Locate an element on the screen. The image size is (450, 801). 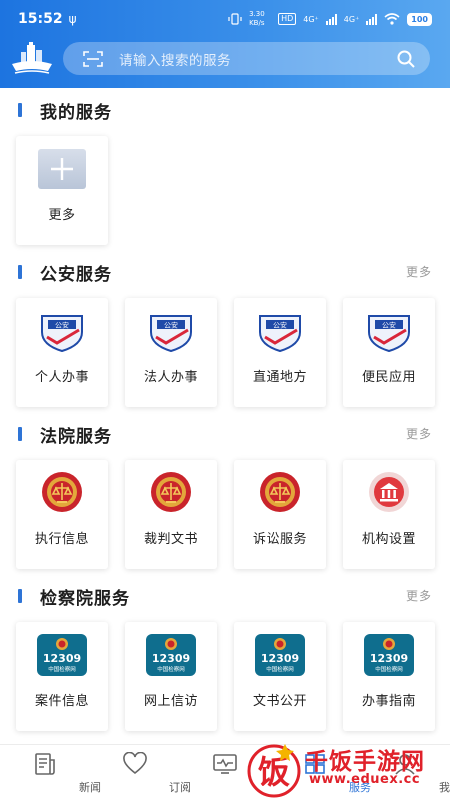
card-label: 文书公开 is located at coordinates (279, 701).